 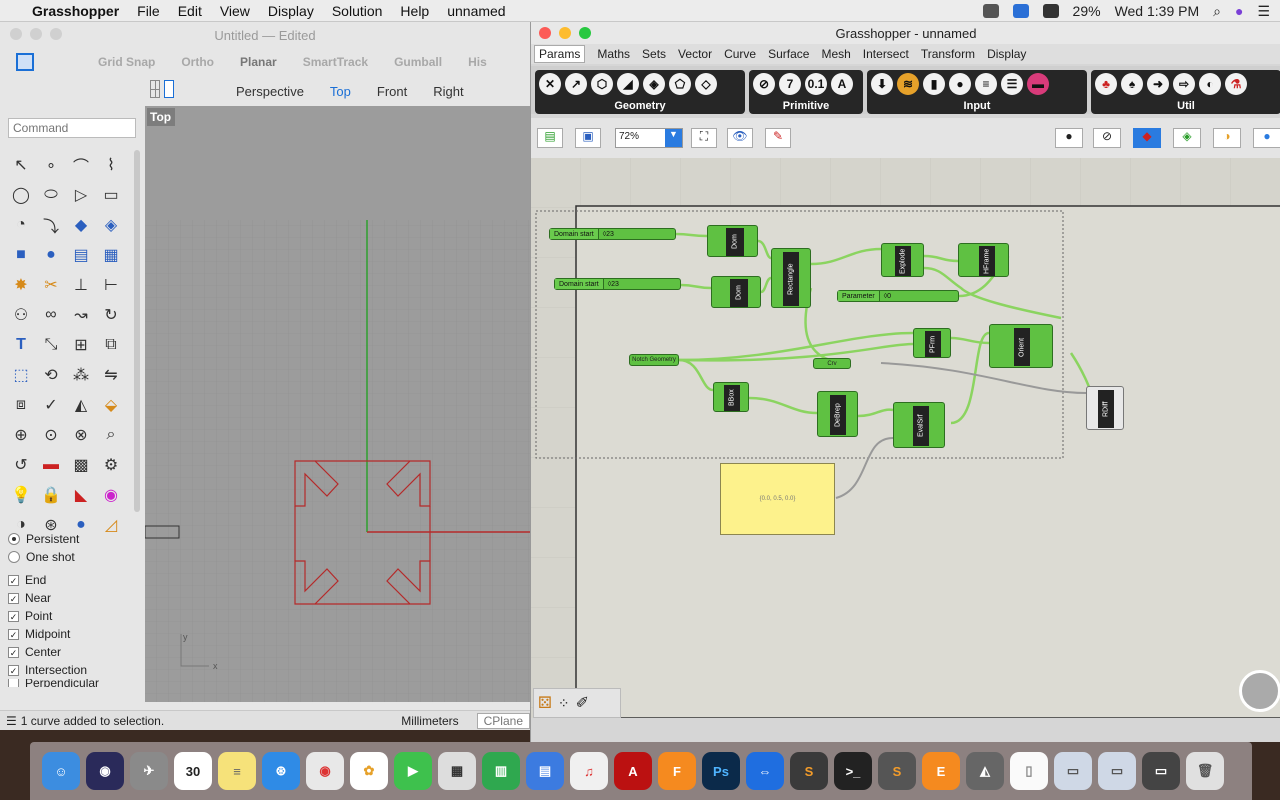 What do you see at coordinates (1069, 138) in the screenshot?
I see `preview-off-icon: ●` at bounding box center [1069, 138].